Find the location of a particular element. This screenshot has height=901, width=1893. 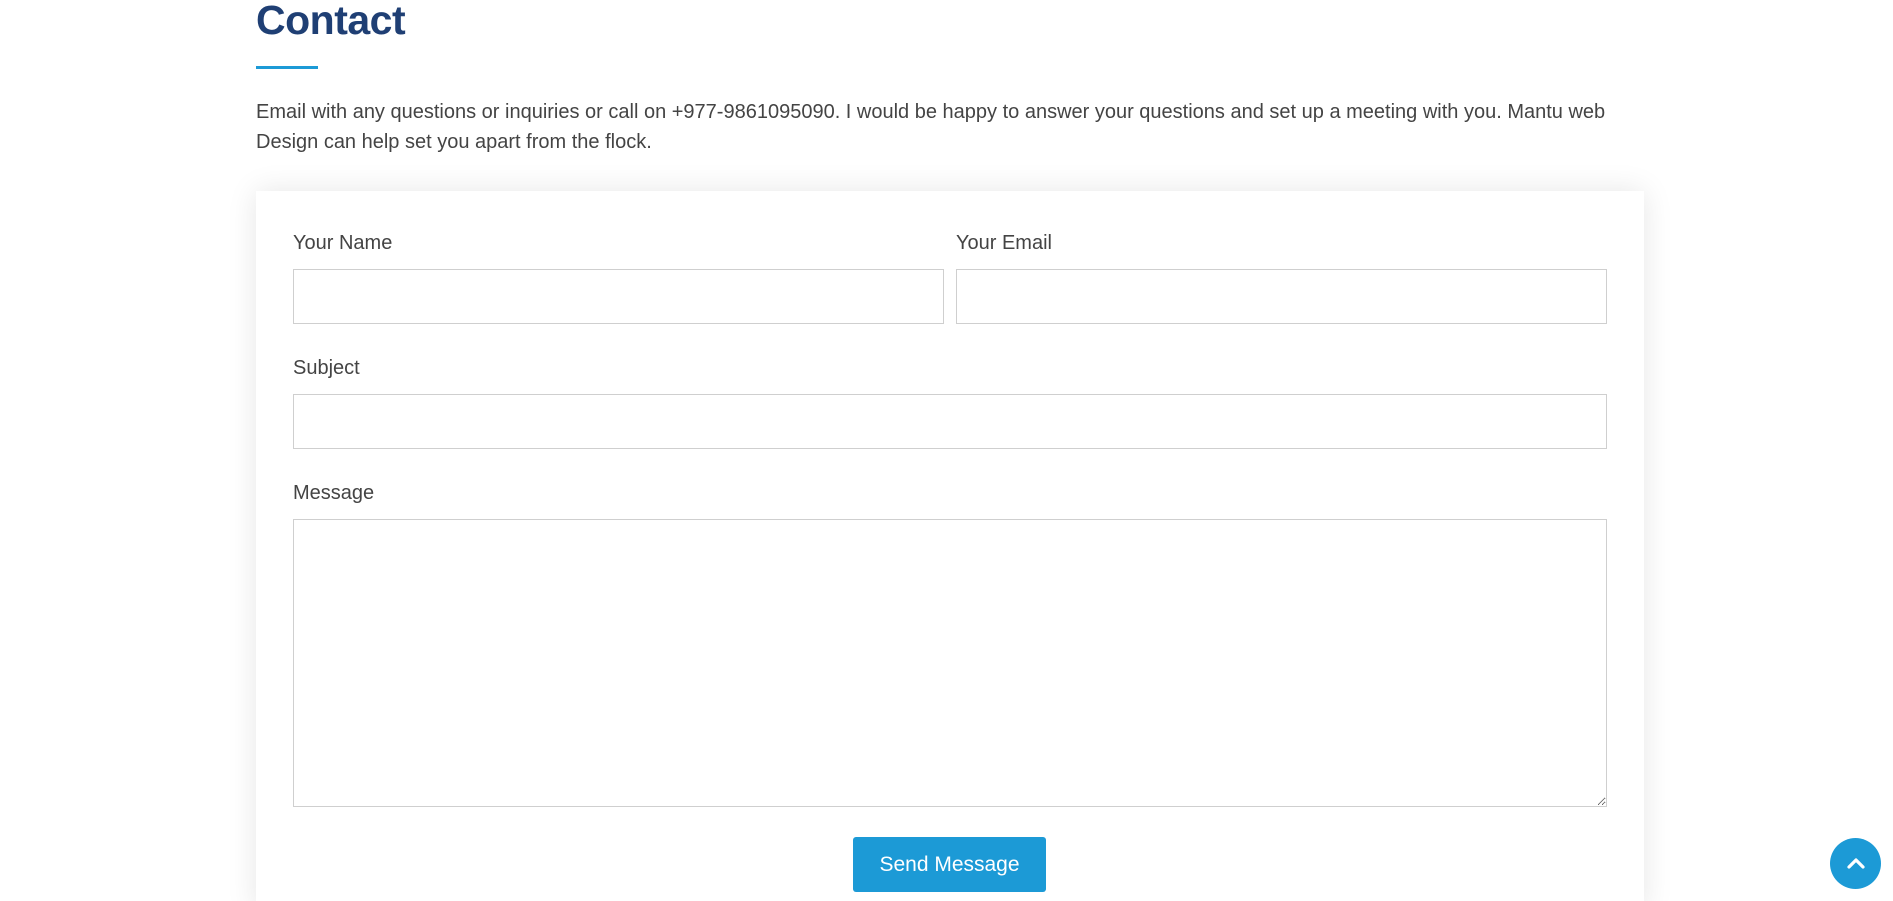

email-label: Your Email is located at coordinates (1004, 243).